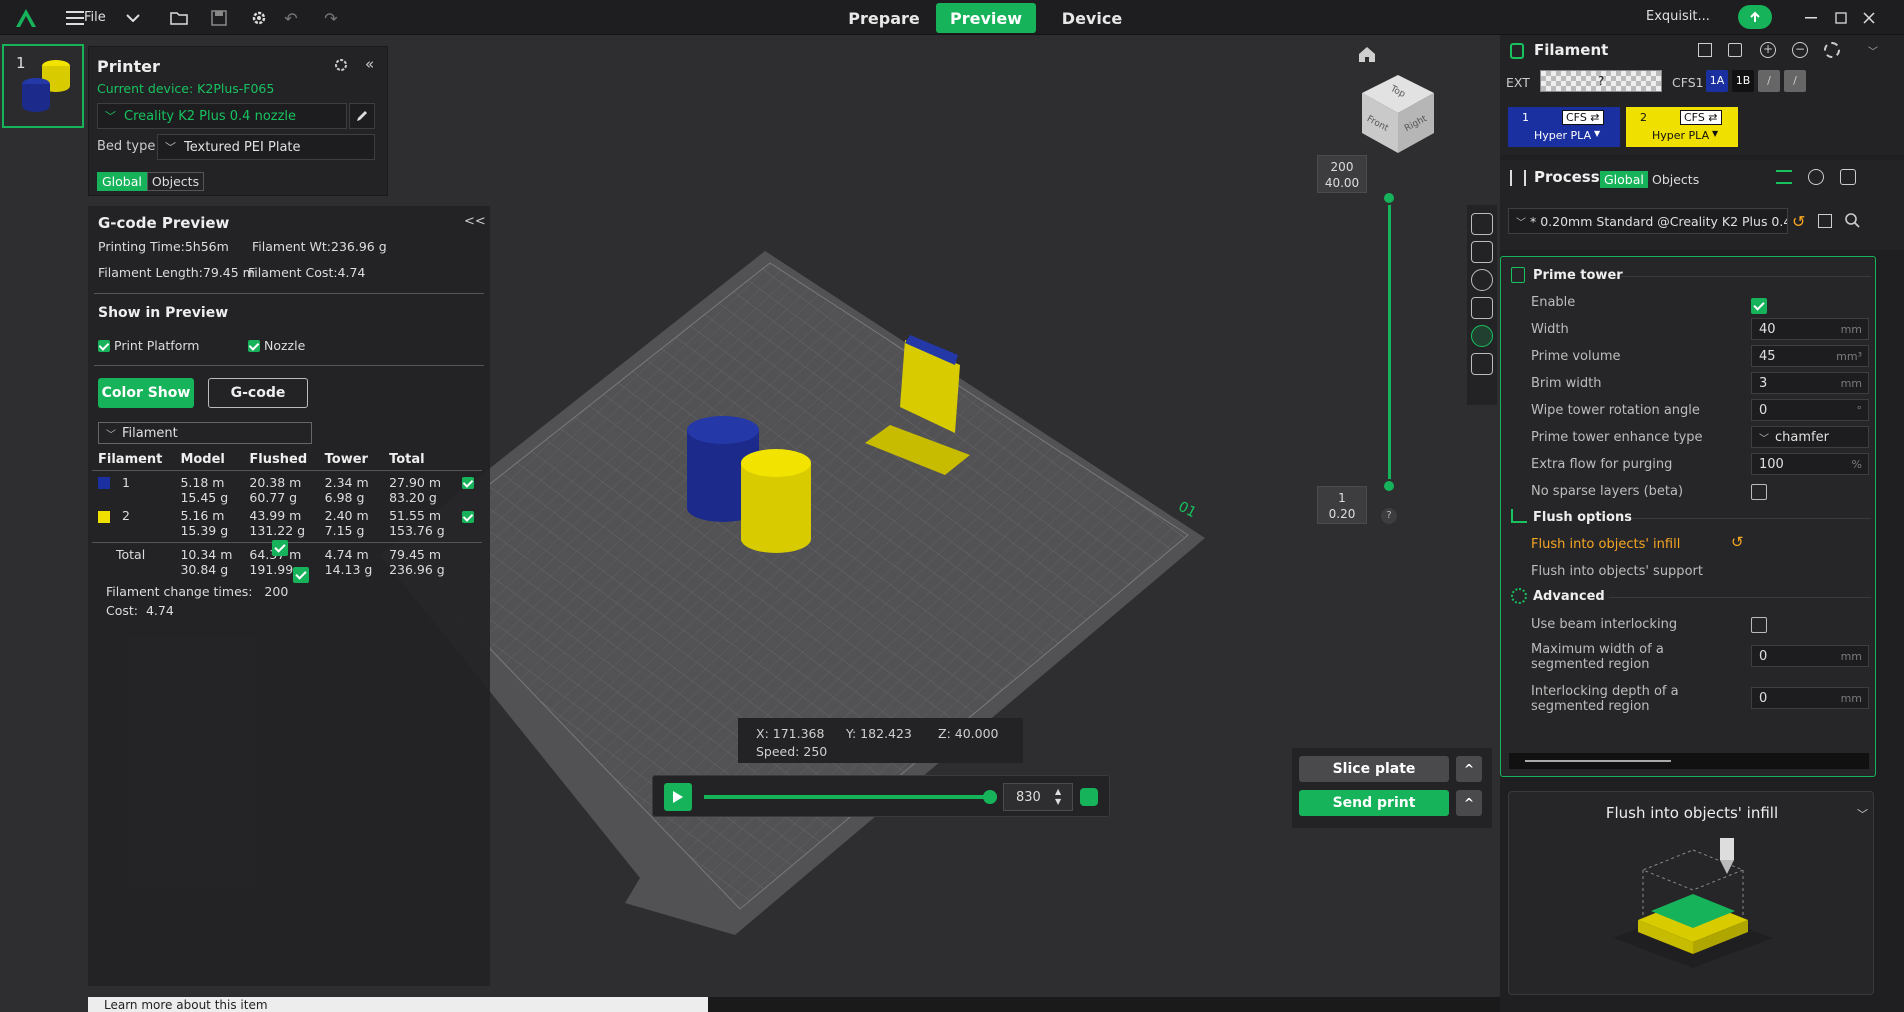  What do you see at coordinates (1089, 797) in the screenshot?
I see `layer-mode-icon` at bounding box center [1089, 797].